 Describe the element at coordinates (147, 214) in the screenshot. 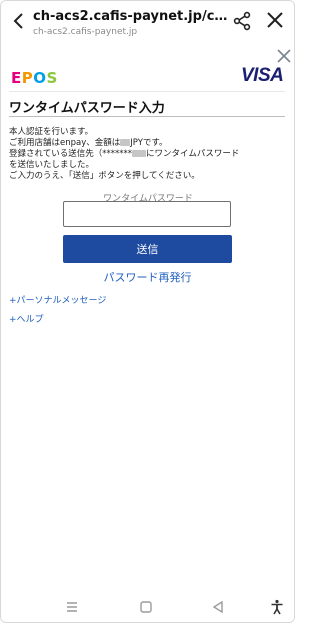

I see `otp-input` at that location.